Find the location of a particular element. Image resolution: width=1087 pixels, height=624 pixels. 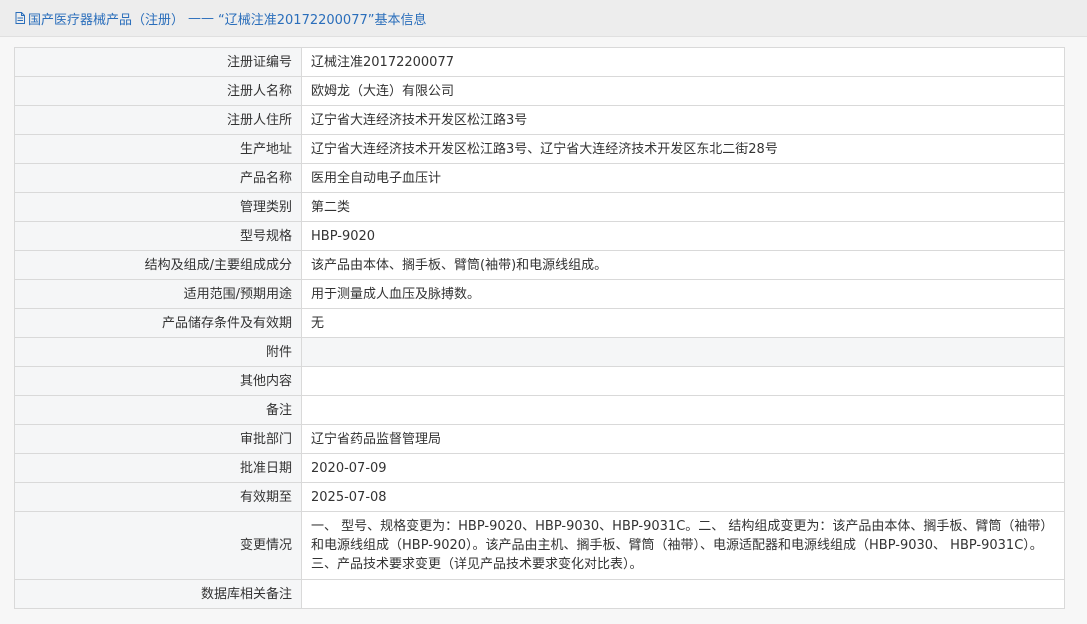

row-value: 欧姆龙（大连）有限公司 is located at coordinates (683, 91).